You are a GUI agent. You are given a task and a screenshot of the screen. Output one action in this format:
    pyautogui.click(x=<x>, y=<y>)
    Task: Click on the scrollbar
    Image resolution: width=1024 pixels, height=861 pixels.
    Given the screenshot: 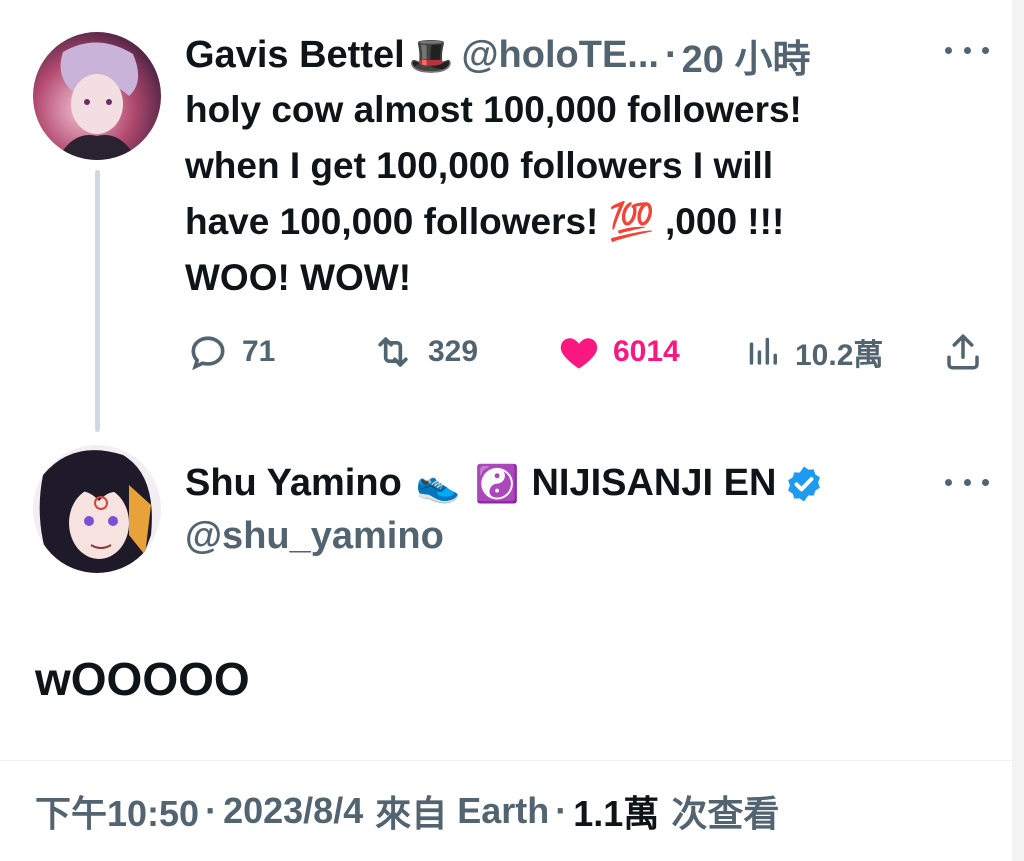 What is the action you would take?
    pyautogui.click(x=1018, y=430)
    